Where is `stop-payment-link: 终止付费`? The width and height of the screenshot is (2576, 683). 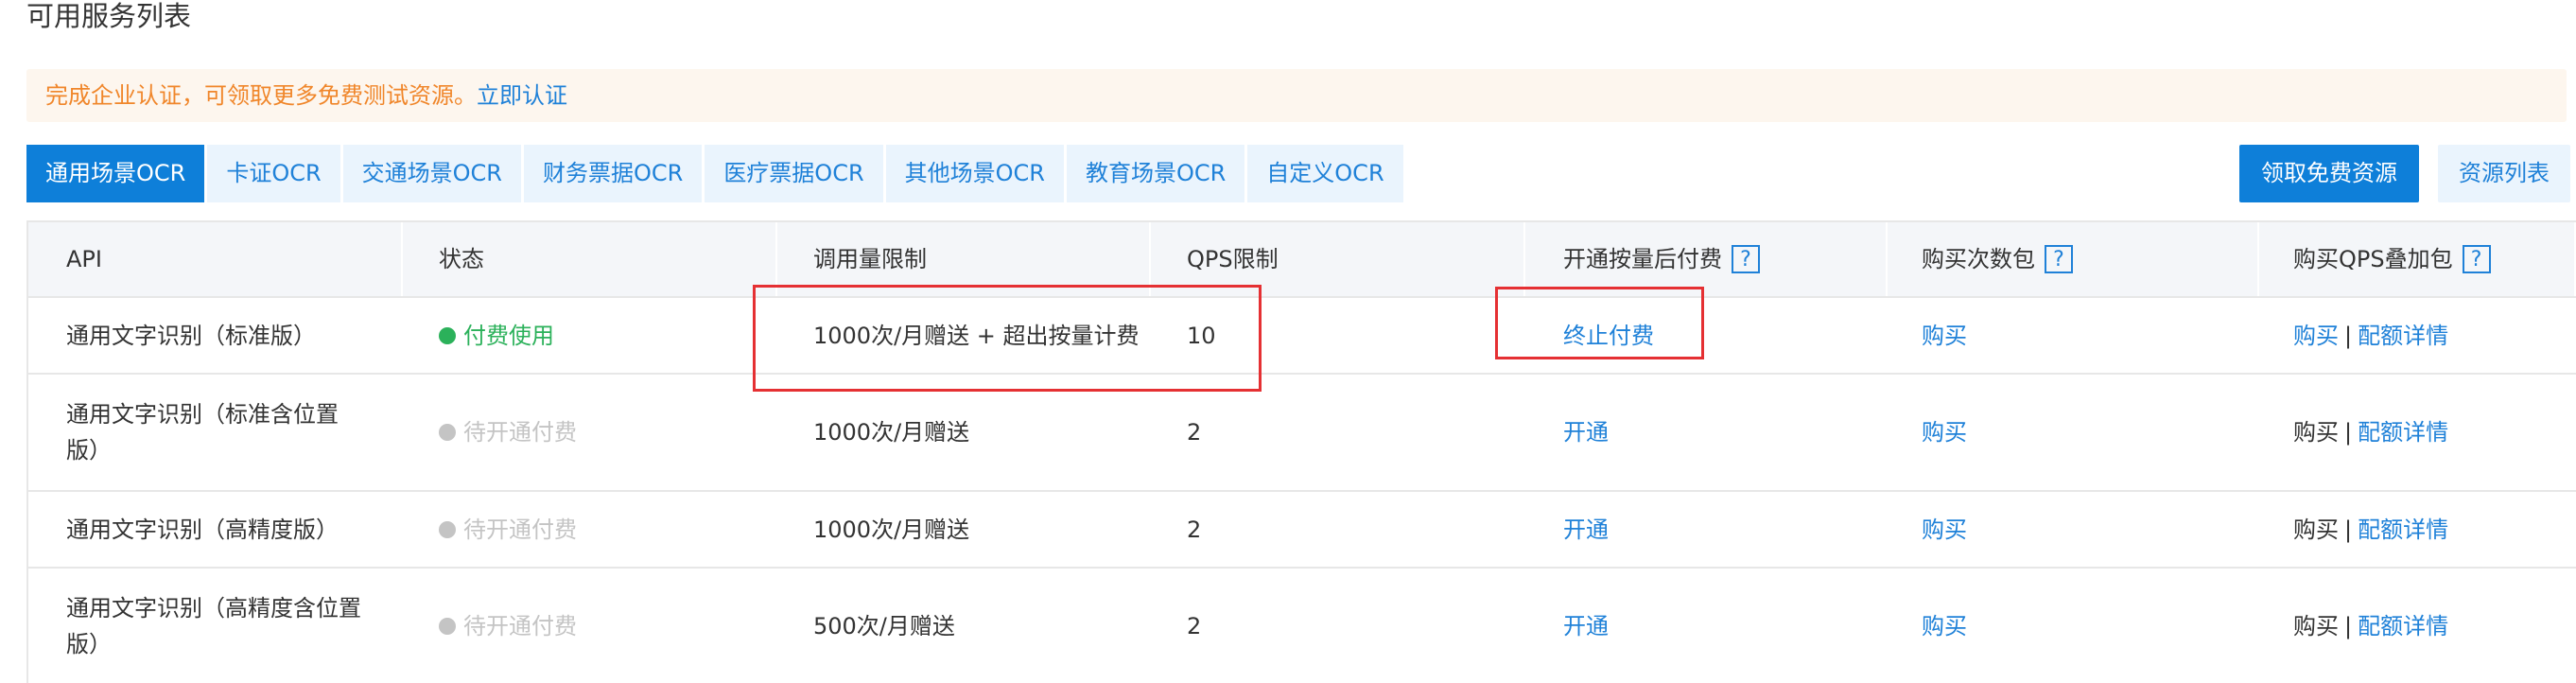 stop-payment-link: 终止付费 is located at coordinates (1608, 336).